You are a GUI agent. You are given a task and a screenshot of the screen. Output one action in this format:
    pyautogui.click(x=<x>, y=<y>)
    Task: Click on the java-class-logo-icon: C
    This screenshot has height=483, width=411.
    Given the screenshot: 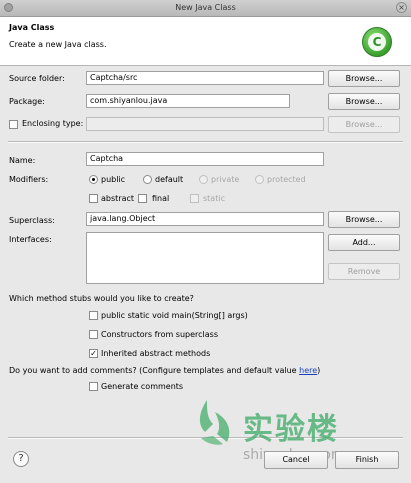 What is the action you would take?
    pyautogui.click(x=377, y=42)
    